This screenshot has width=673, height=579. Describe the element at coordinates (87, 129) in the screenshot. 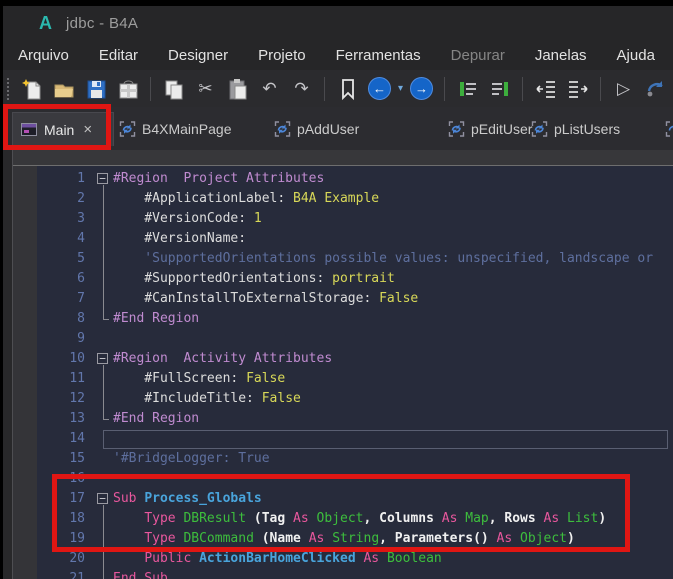

I see `close-icon: ×` at that location.